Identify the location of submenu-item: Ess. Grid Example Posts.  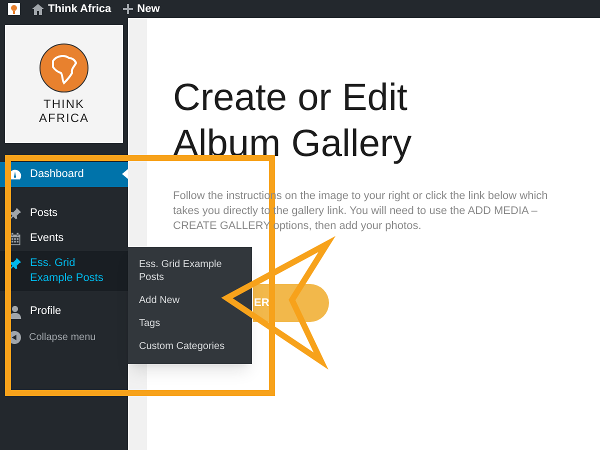
(190, 271).